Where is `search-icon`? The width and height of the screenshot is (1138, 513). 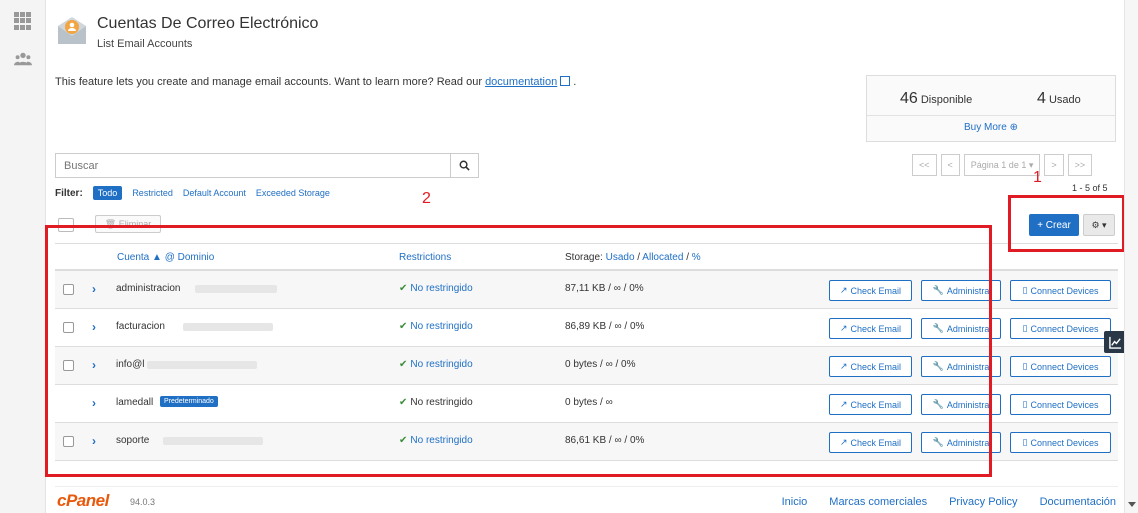 search-icon is located at coordinates (464, 165).